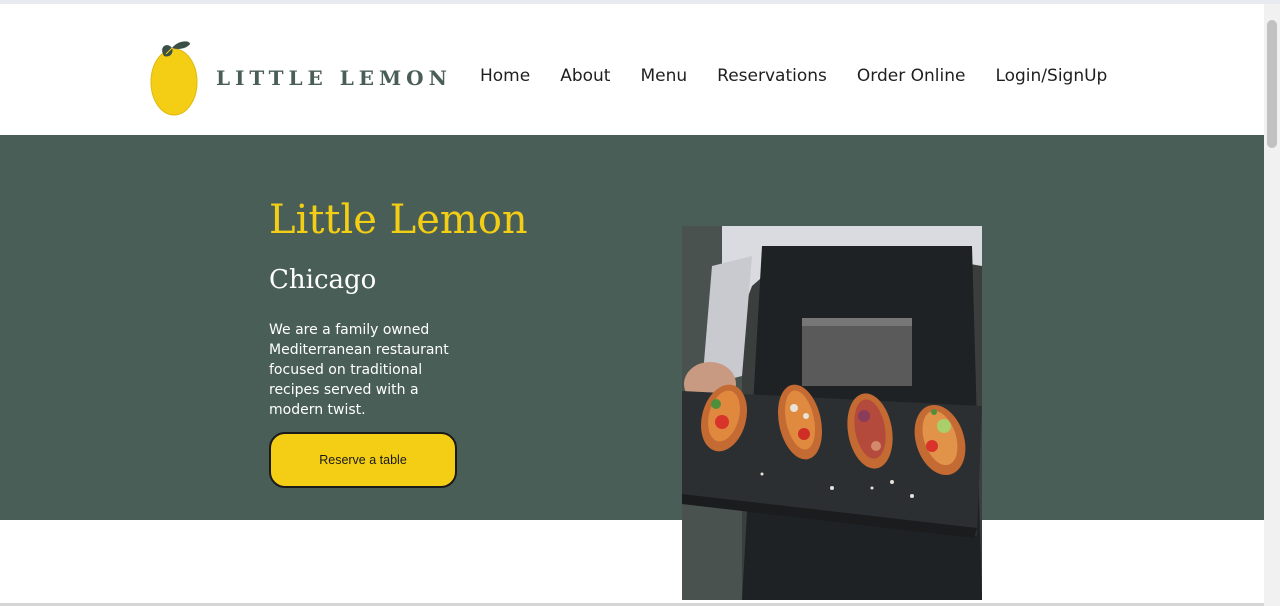 This screenshot has height=606, width=1280. I want to click on nav-item-reservations: Reservations, so click(772, 76).